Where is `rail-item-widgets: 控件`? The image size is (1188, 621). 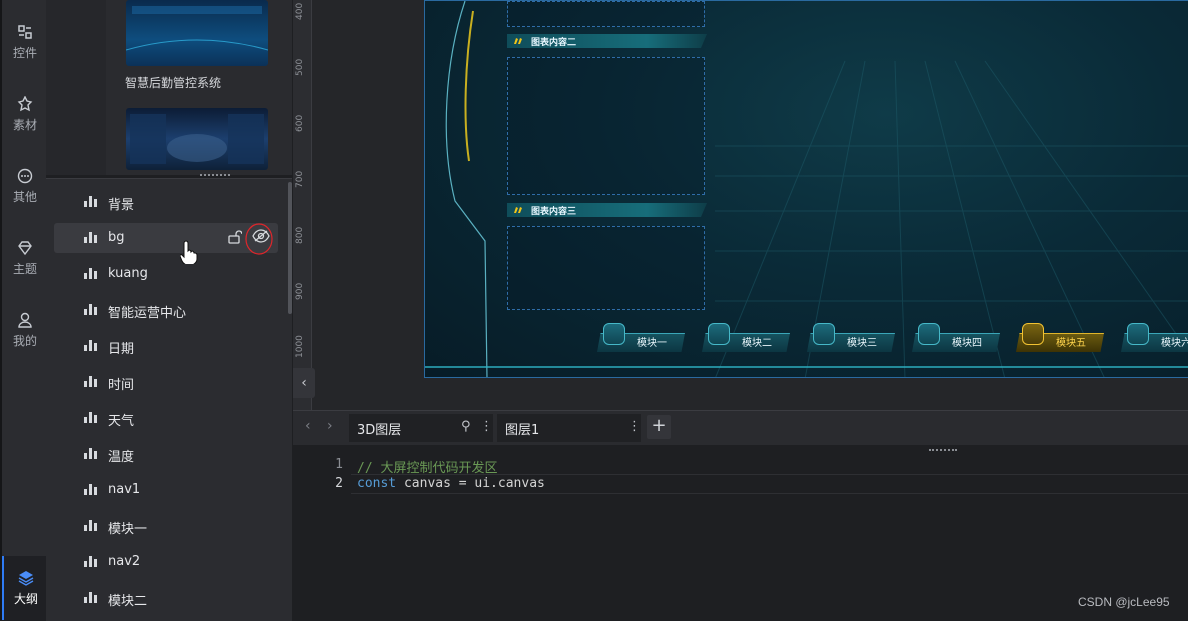
rail-item-widgets: 控件 is located at coordinates (25, 42).